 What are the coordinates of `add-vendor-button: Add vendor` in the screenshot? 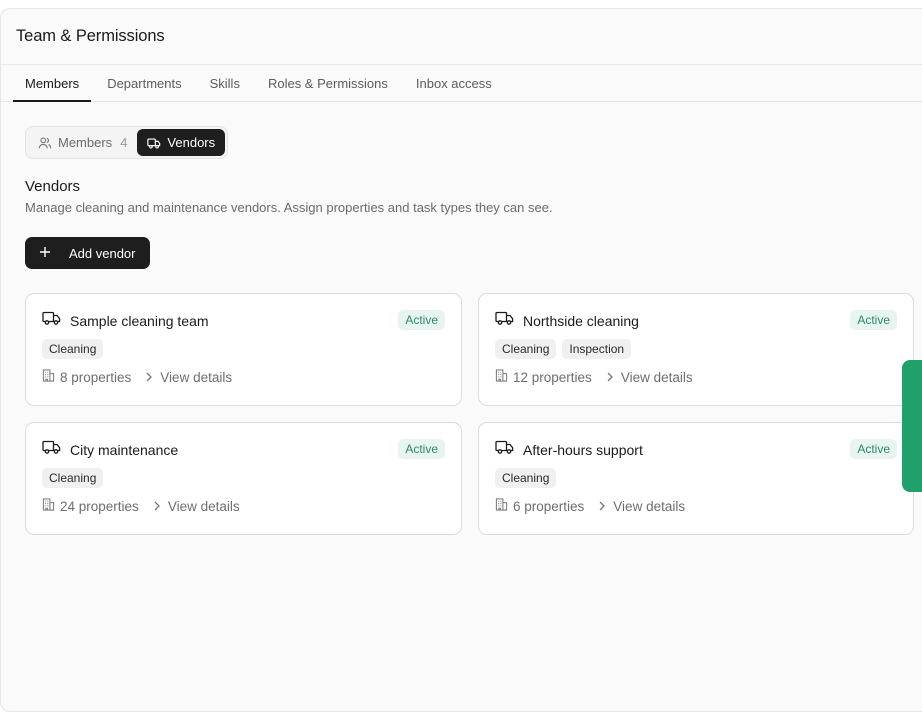 It's located at (87, 253).